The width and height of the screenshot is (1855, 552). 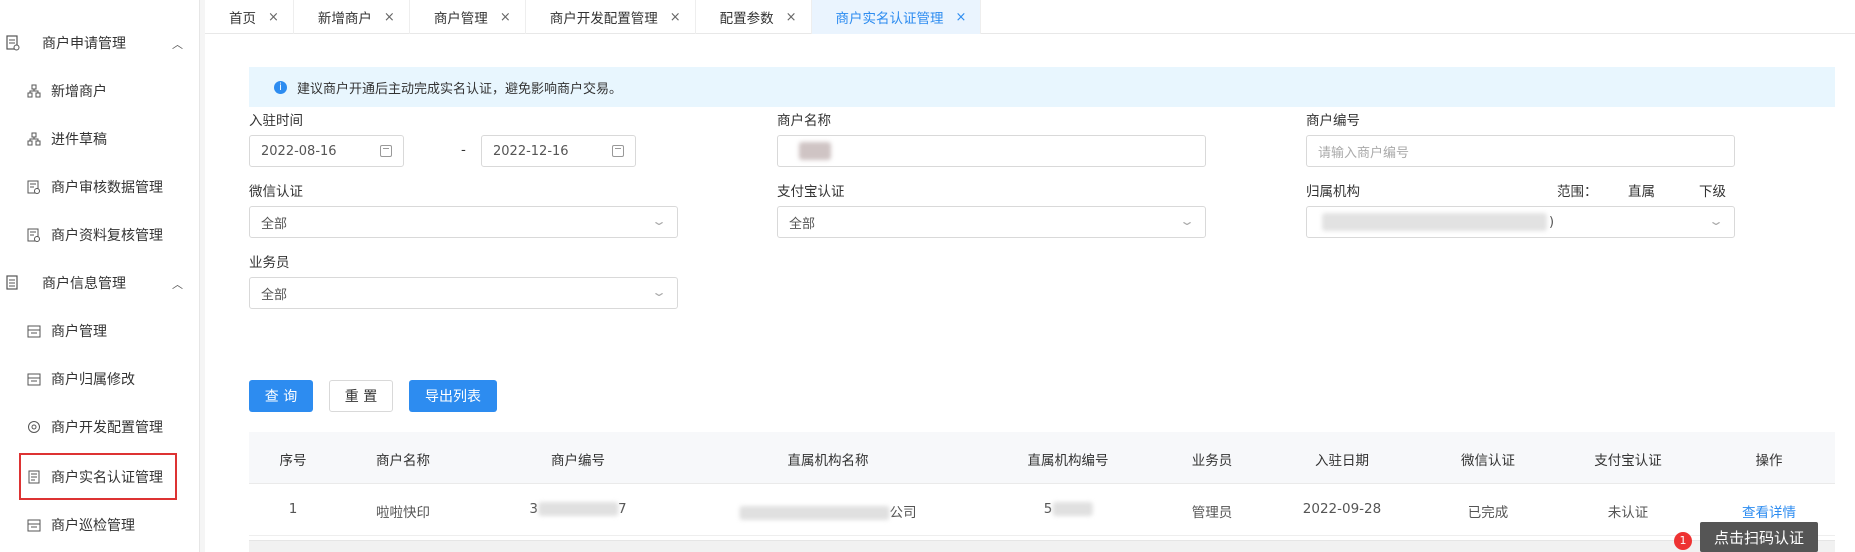 What do you see at coordinates (463, 293) in the screenshot?
I see `salesman-select: 全部 ⌄` at bounding box center [463, 293].